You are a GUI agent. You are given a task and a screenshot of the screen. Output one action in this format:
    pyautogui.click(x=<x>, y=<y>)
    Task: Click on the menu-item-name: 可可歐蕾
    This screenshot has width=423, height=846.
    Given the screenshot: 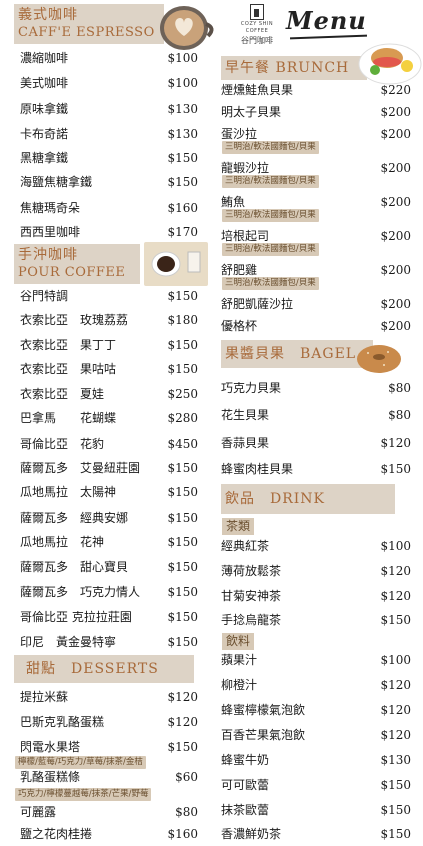 What is the action you would take?
    pyautogui.click(x=245, y=785)
    